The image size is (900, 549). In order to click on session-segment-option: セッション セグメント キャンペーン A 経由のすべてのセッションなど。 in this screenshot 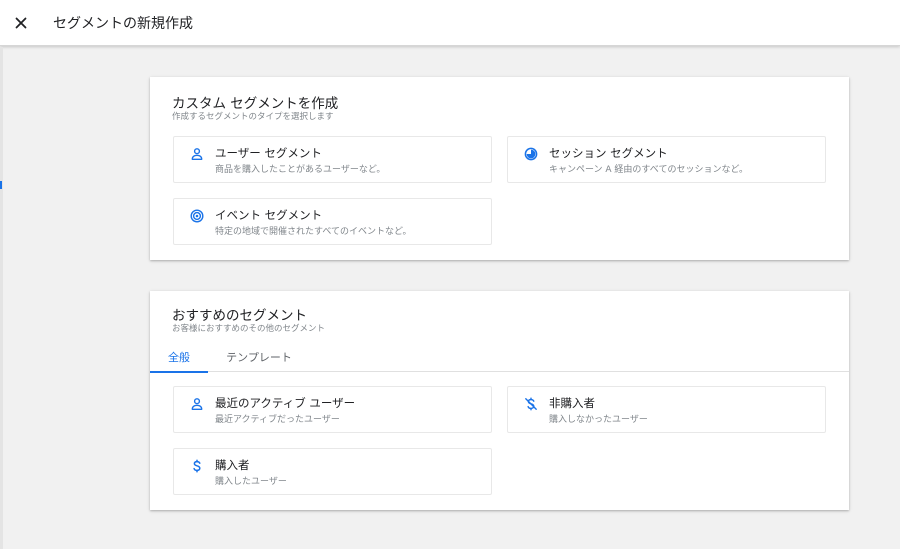, I will do `click(666, 159)`.